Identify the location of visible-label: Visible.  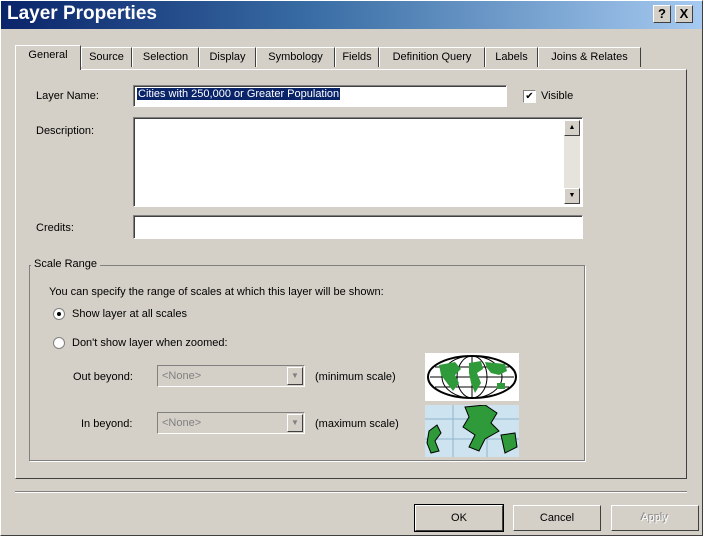
(557, 96).